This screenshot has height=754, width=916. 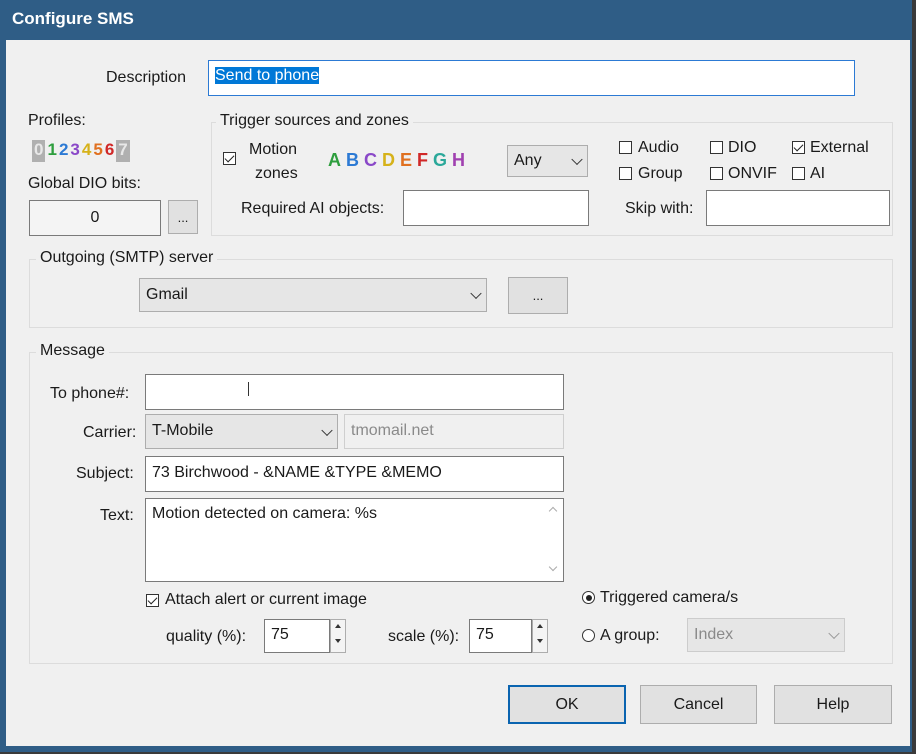 What do you see at coordinates (241, 431) in the screenshot?
I see `carrier-select: T-Mobile` at bounding box center [241, 431].